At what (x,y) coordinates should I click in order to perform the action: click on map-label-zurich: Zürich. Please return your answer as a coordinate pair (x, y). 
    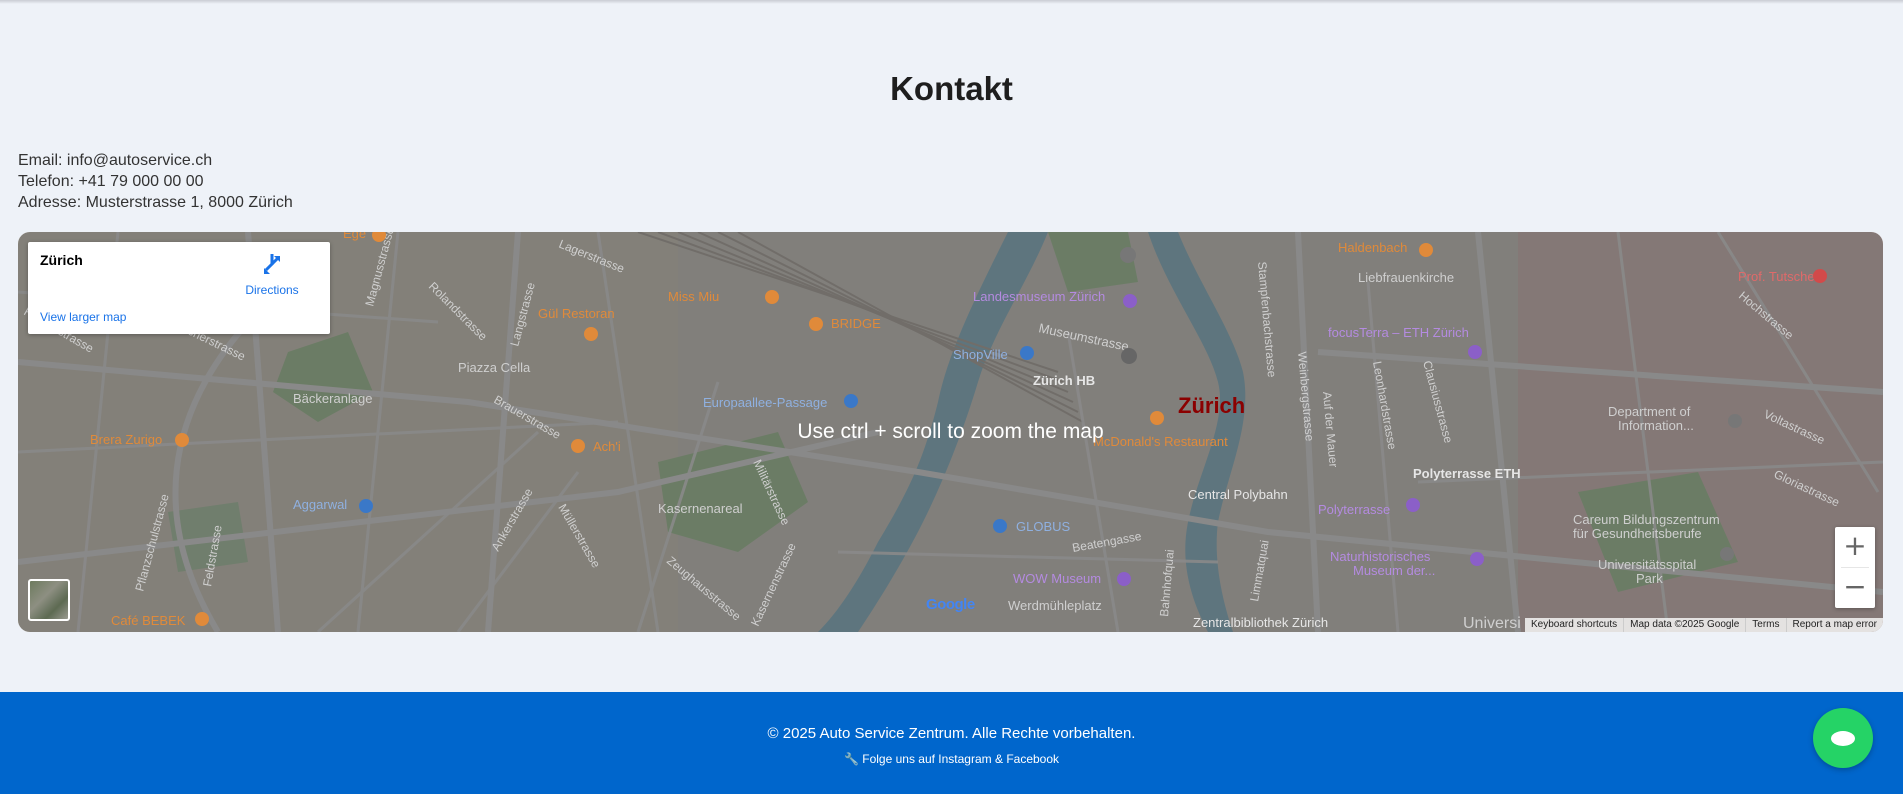
    Looking at the image, I should click on (1211, 405).